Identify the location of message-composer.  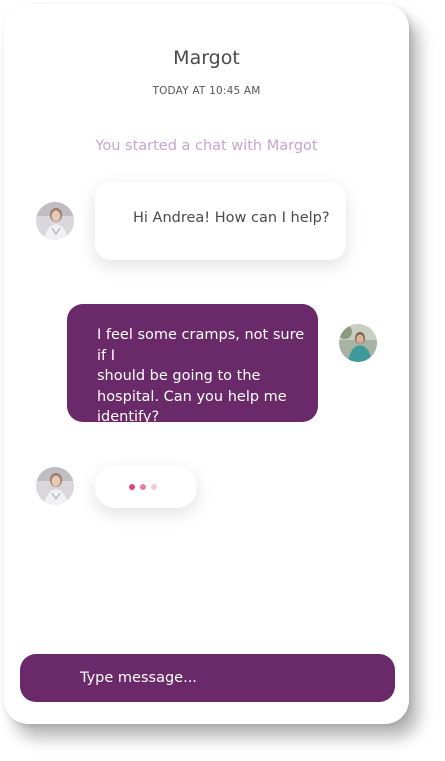
(207, 678).